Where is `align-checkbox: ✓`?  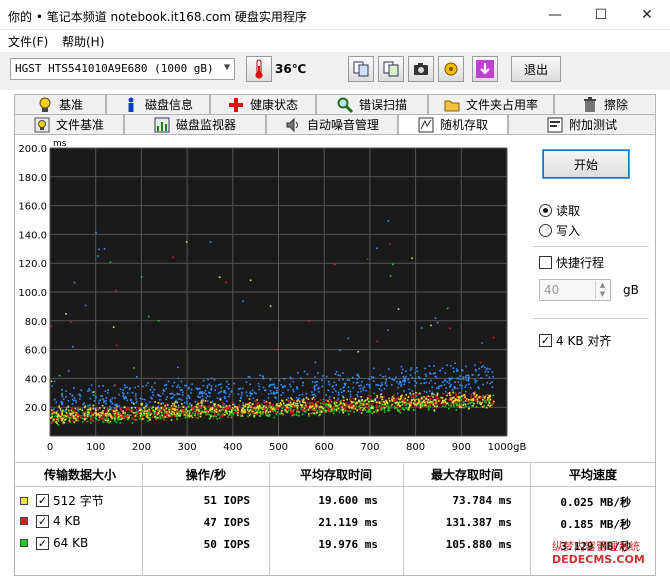
align-checkbox: ✓ is located at coordinates (545, 340).